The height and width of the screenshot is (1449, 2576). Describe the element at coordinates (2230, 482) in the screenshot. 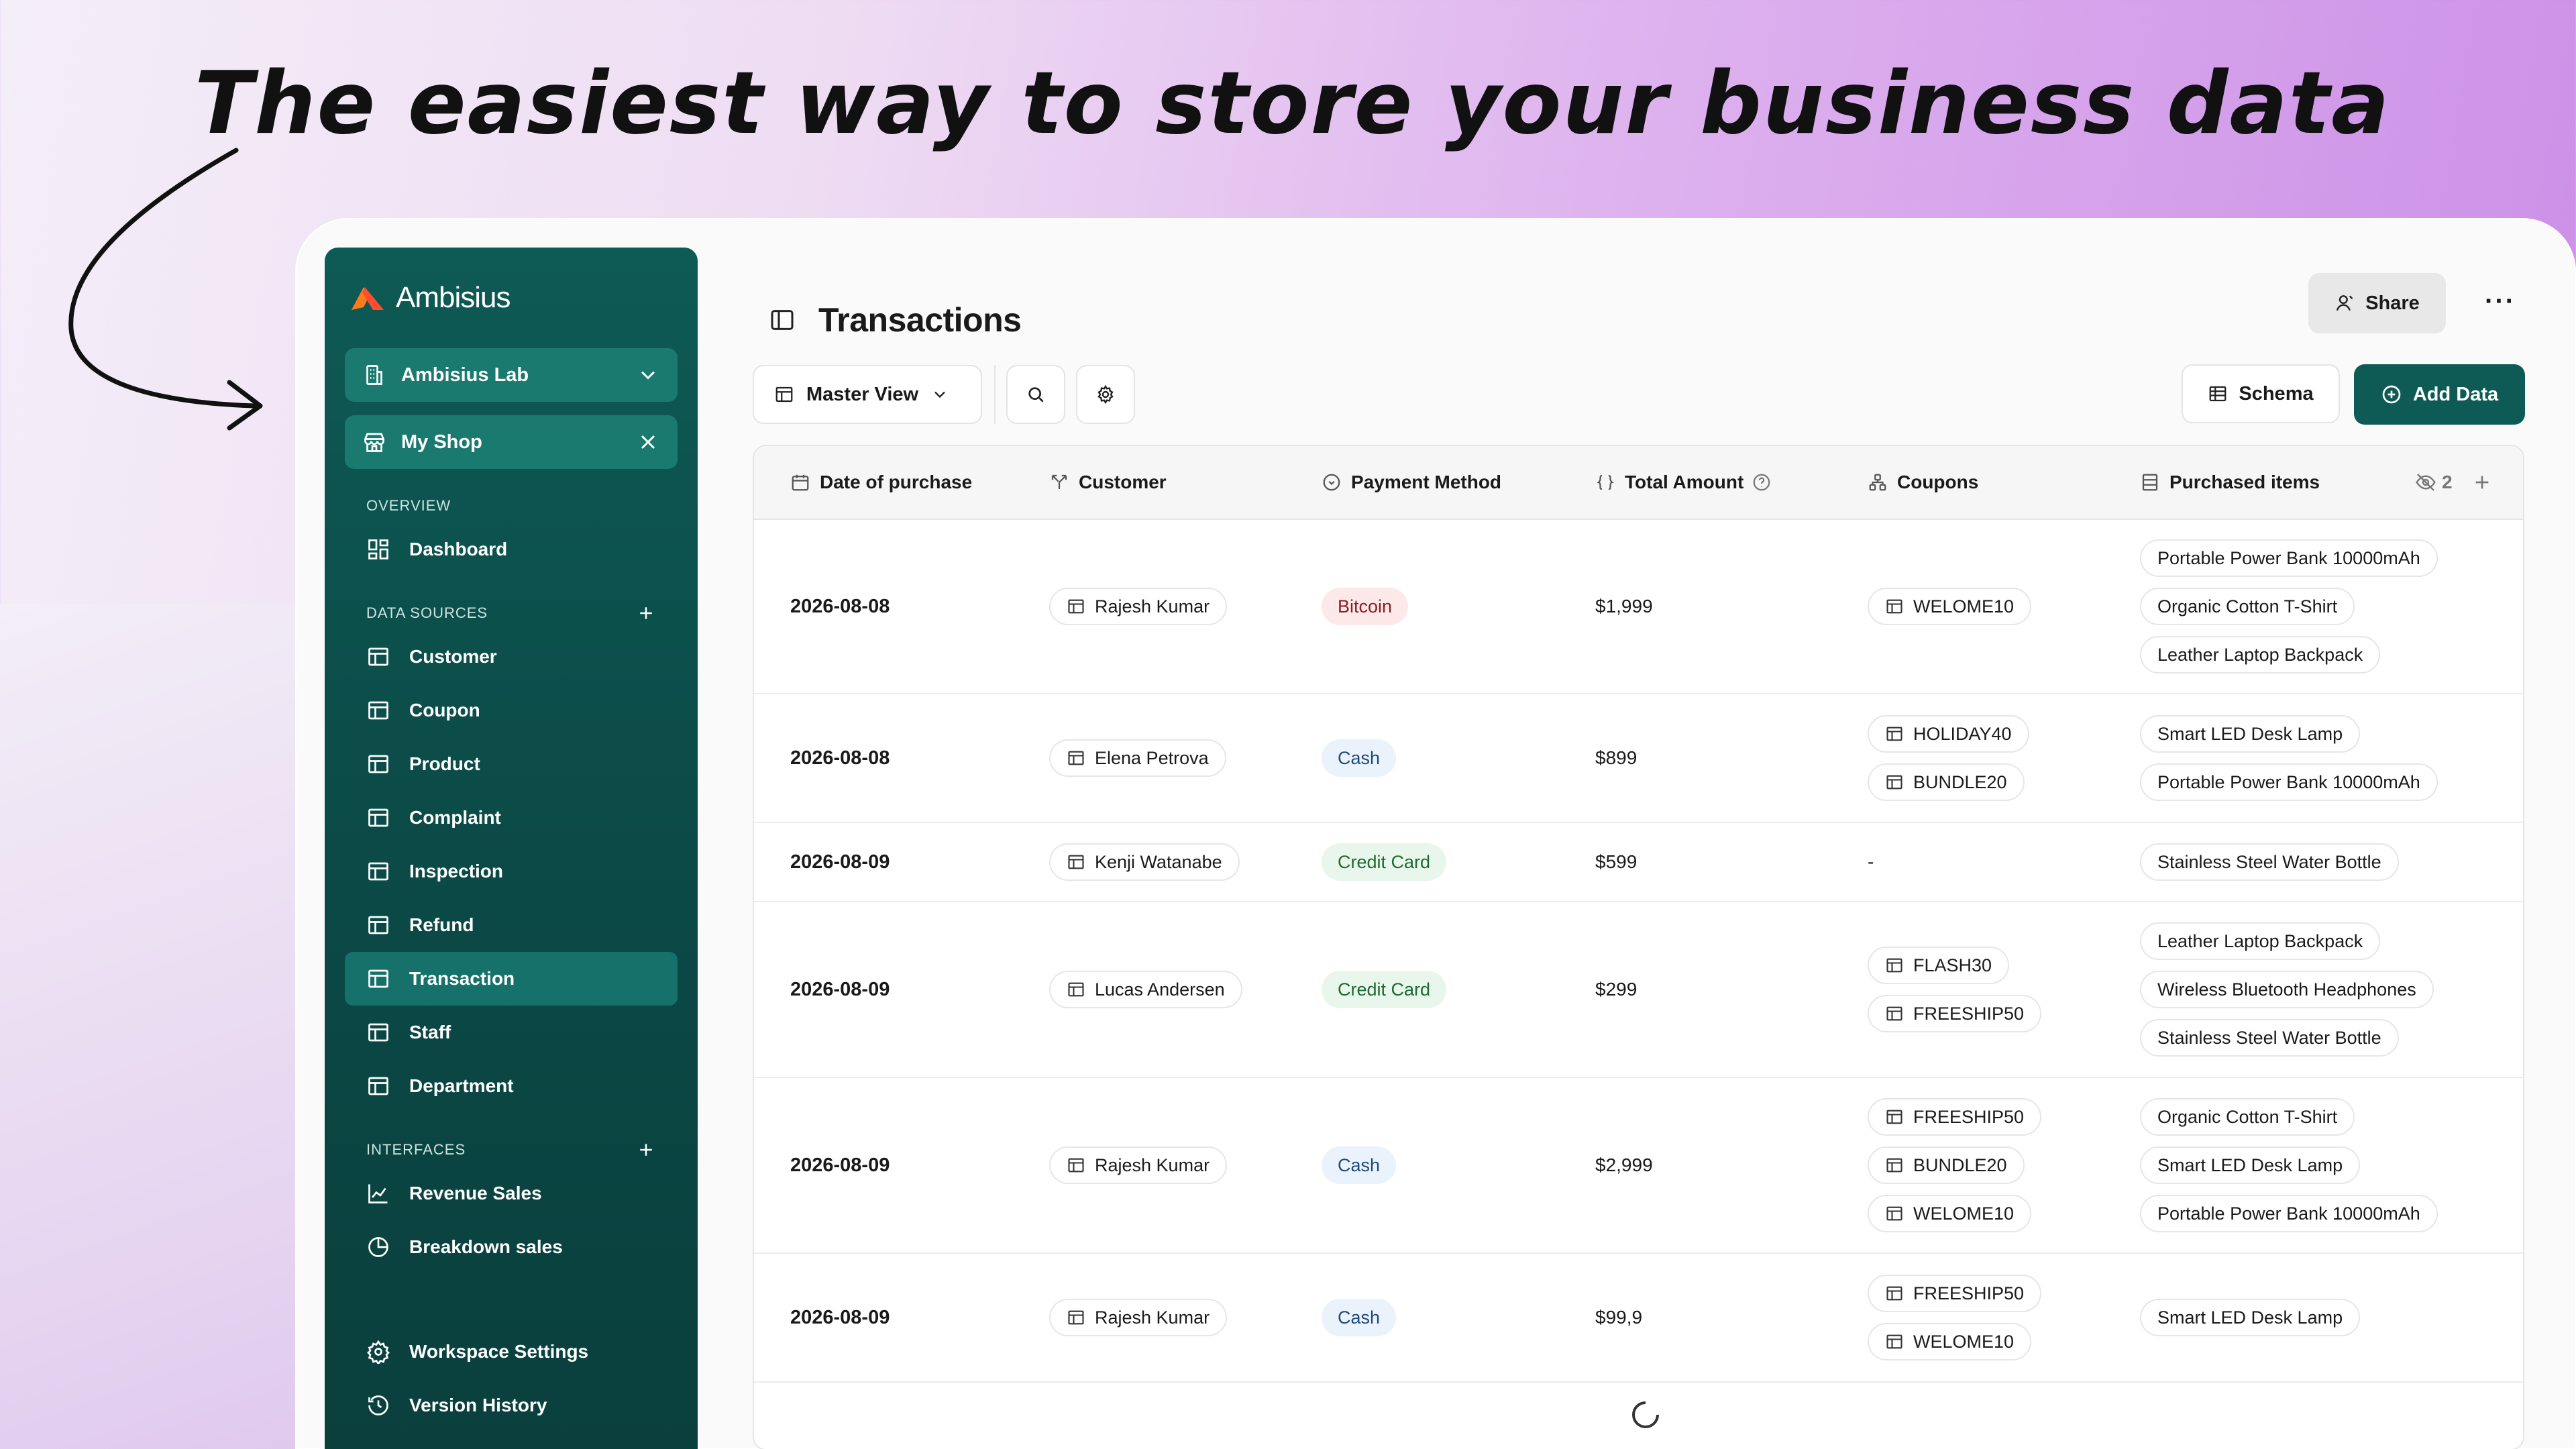

I see `column-header-items: Purchased items` at that location.